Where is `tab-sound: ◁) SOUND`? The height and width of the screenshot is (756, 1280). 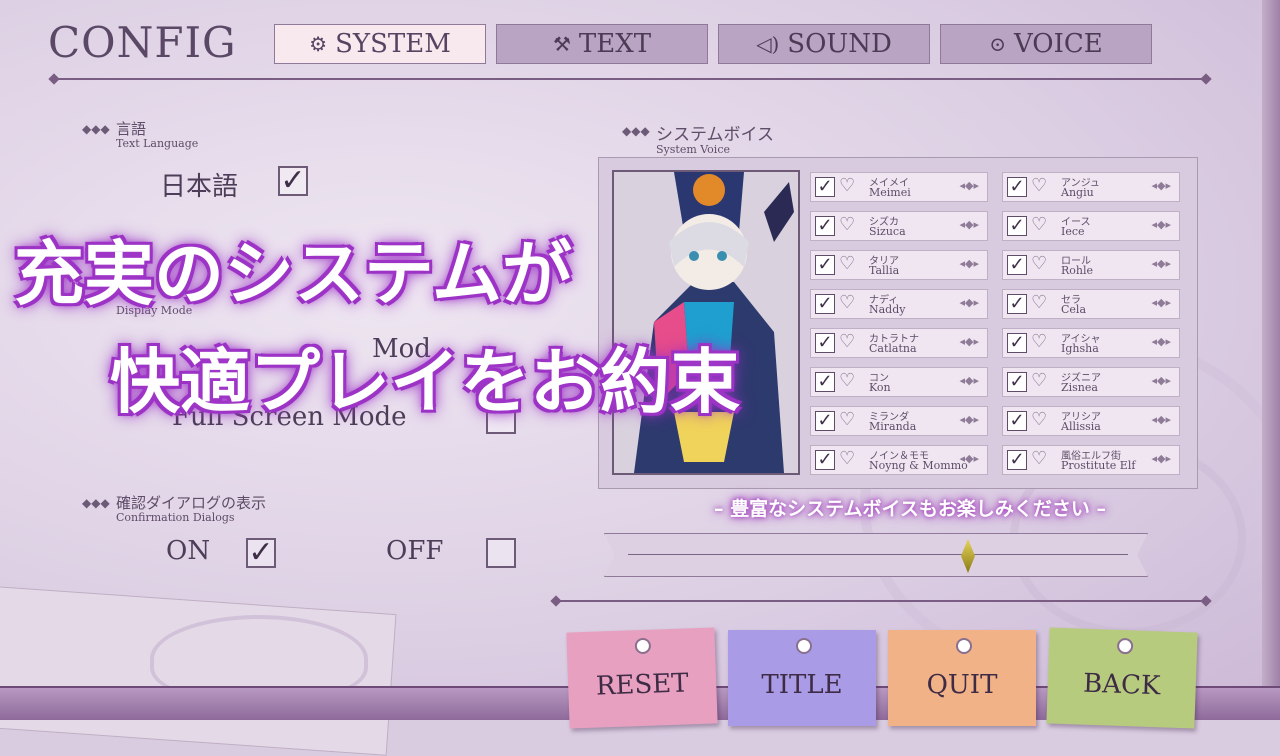 tab-sound: ◁) SOUND is located at coordinates (824, 44).